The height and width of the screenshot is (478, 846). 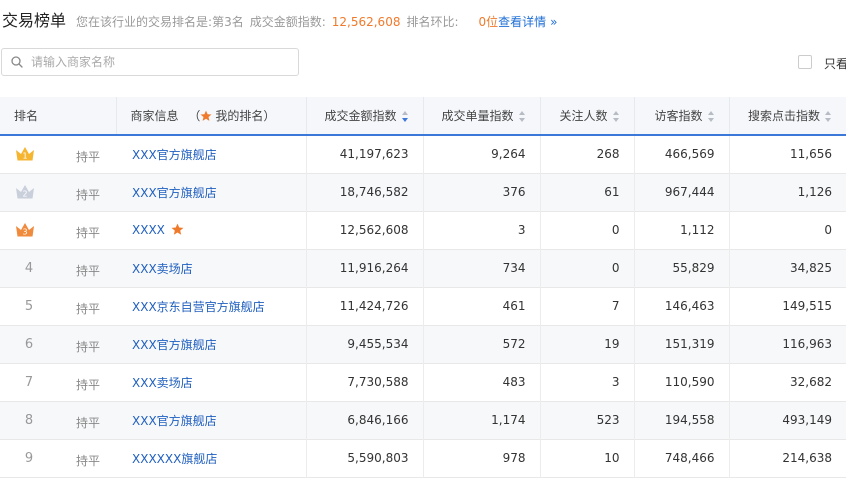 I want to click on merchant-link: XXXX, so click(x=148, y=230).